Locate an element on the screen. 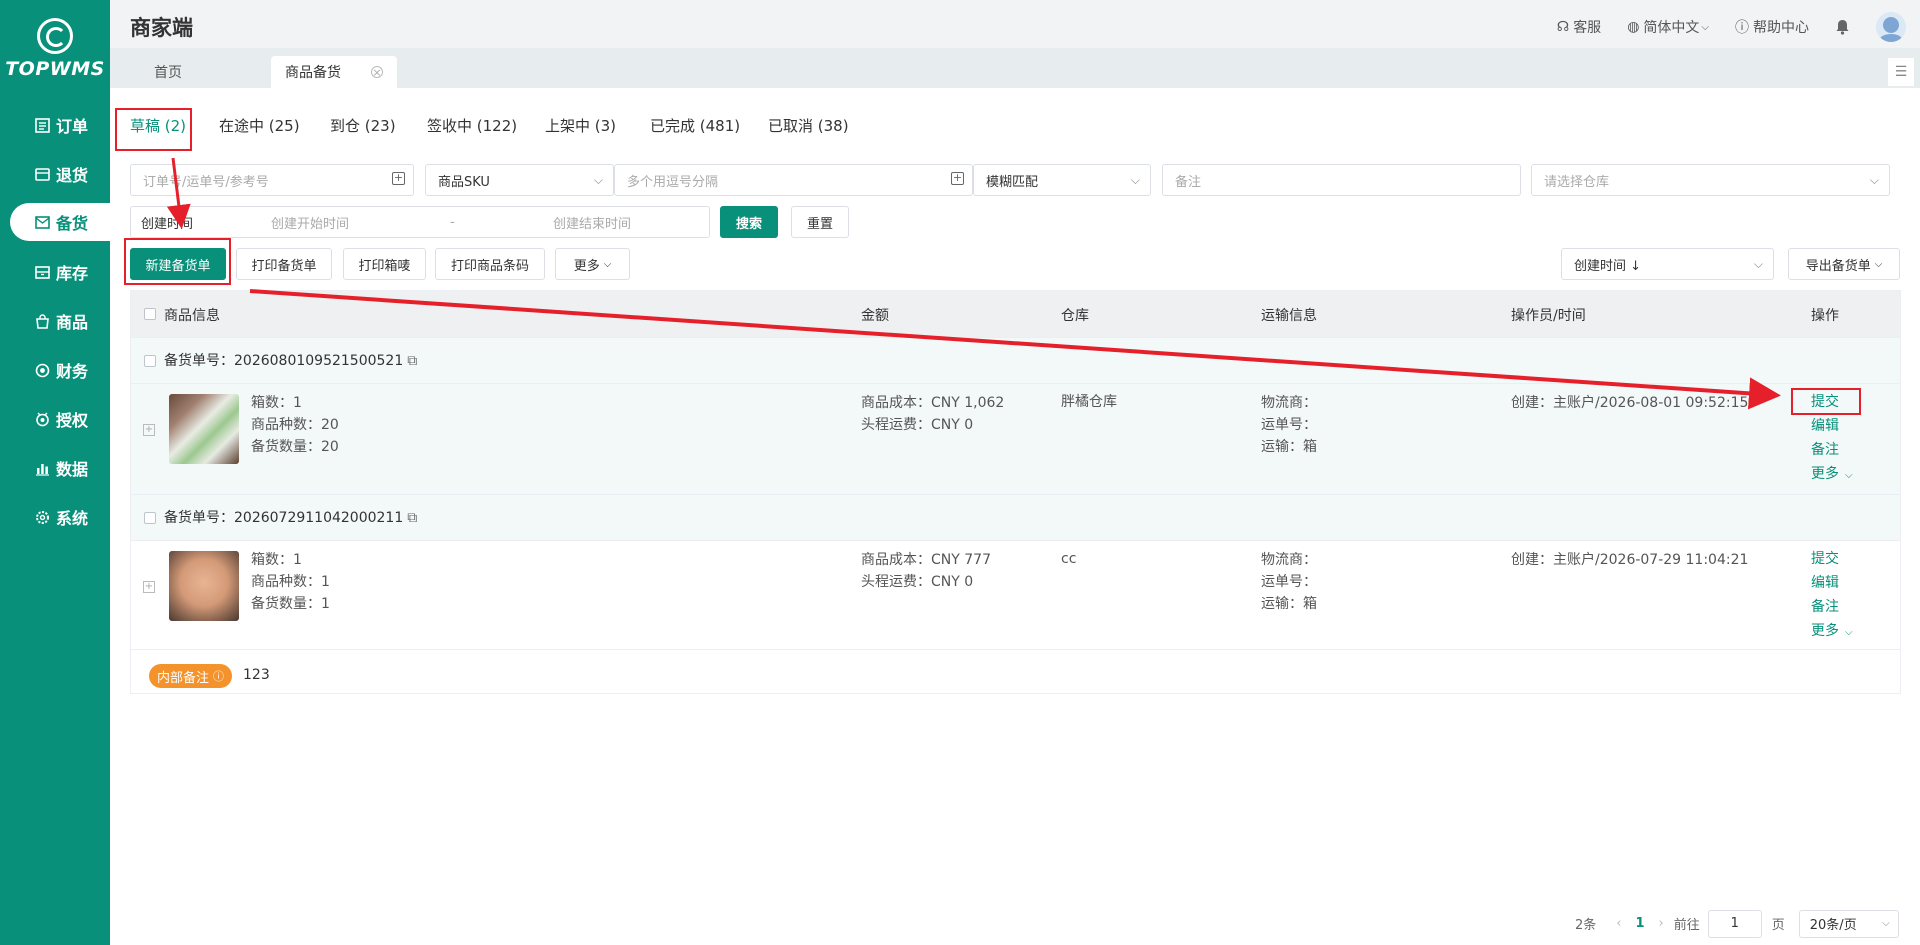  arrow-to-submit is located at coordinates (1015, 349).